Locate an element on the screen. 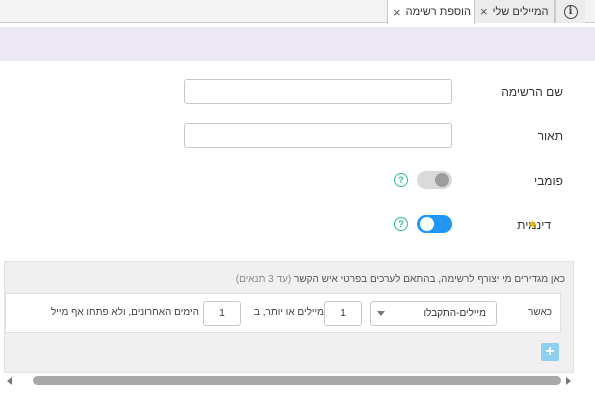 This screenshot has width=595, height=396. public-label: פומבי is located at coordinates (548, 181).